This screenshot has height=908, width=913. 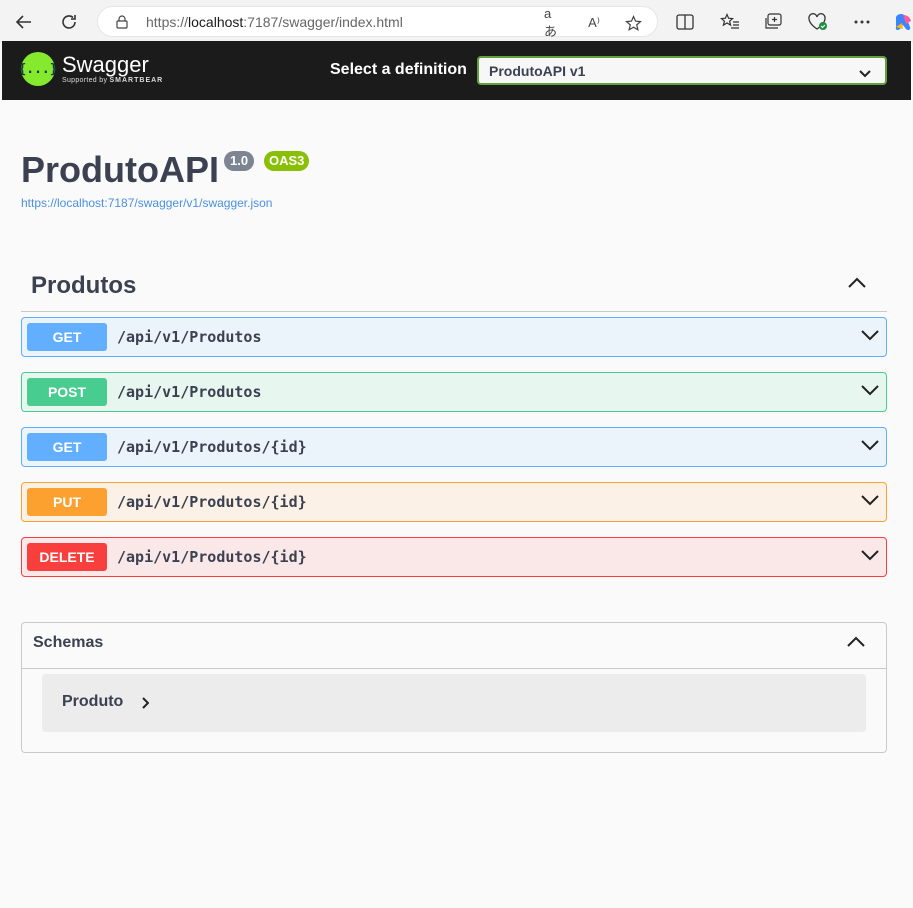 What do you see at coordinates (454, 703) in the screenshot?
I see `model-produto: Produto` at bounding box center [454, 703].